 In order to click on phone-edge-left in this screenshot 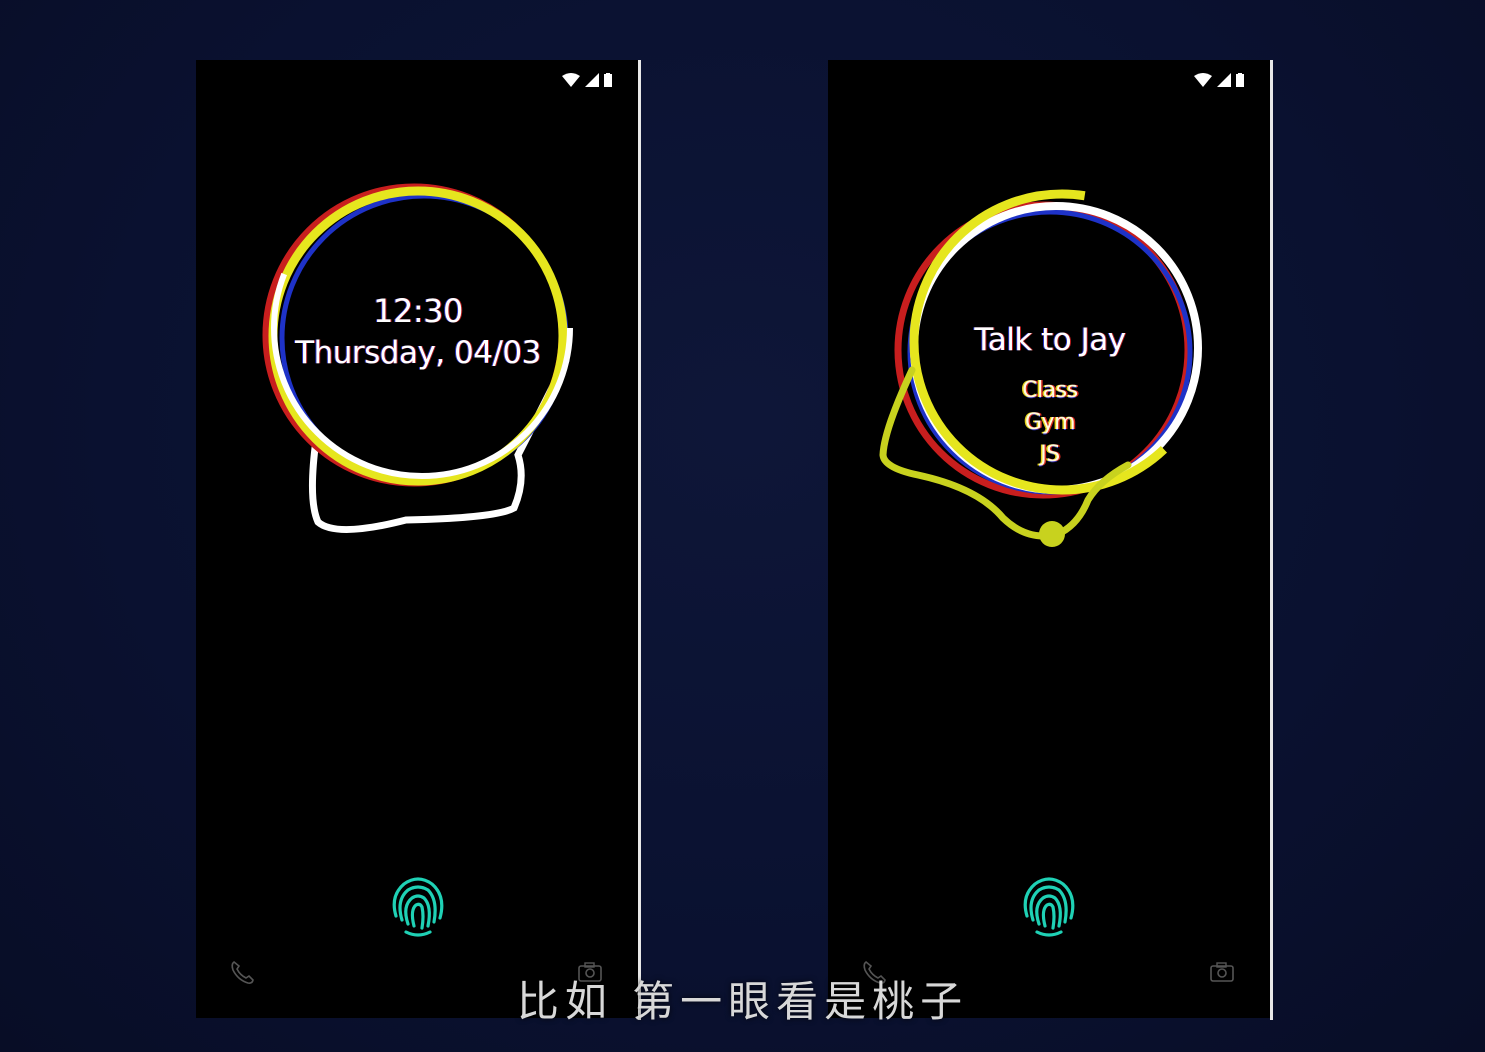, I will do `click(639, 540)`.